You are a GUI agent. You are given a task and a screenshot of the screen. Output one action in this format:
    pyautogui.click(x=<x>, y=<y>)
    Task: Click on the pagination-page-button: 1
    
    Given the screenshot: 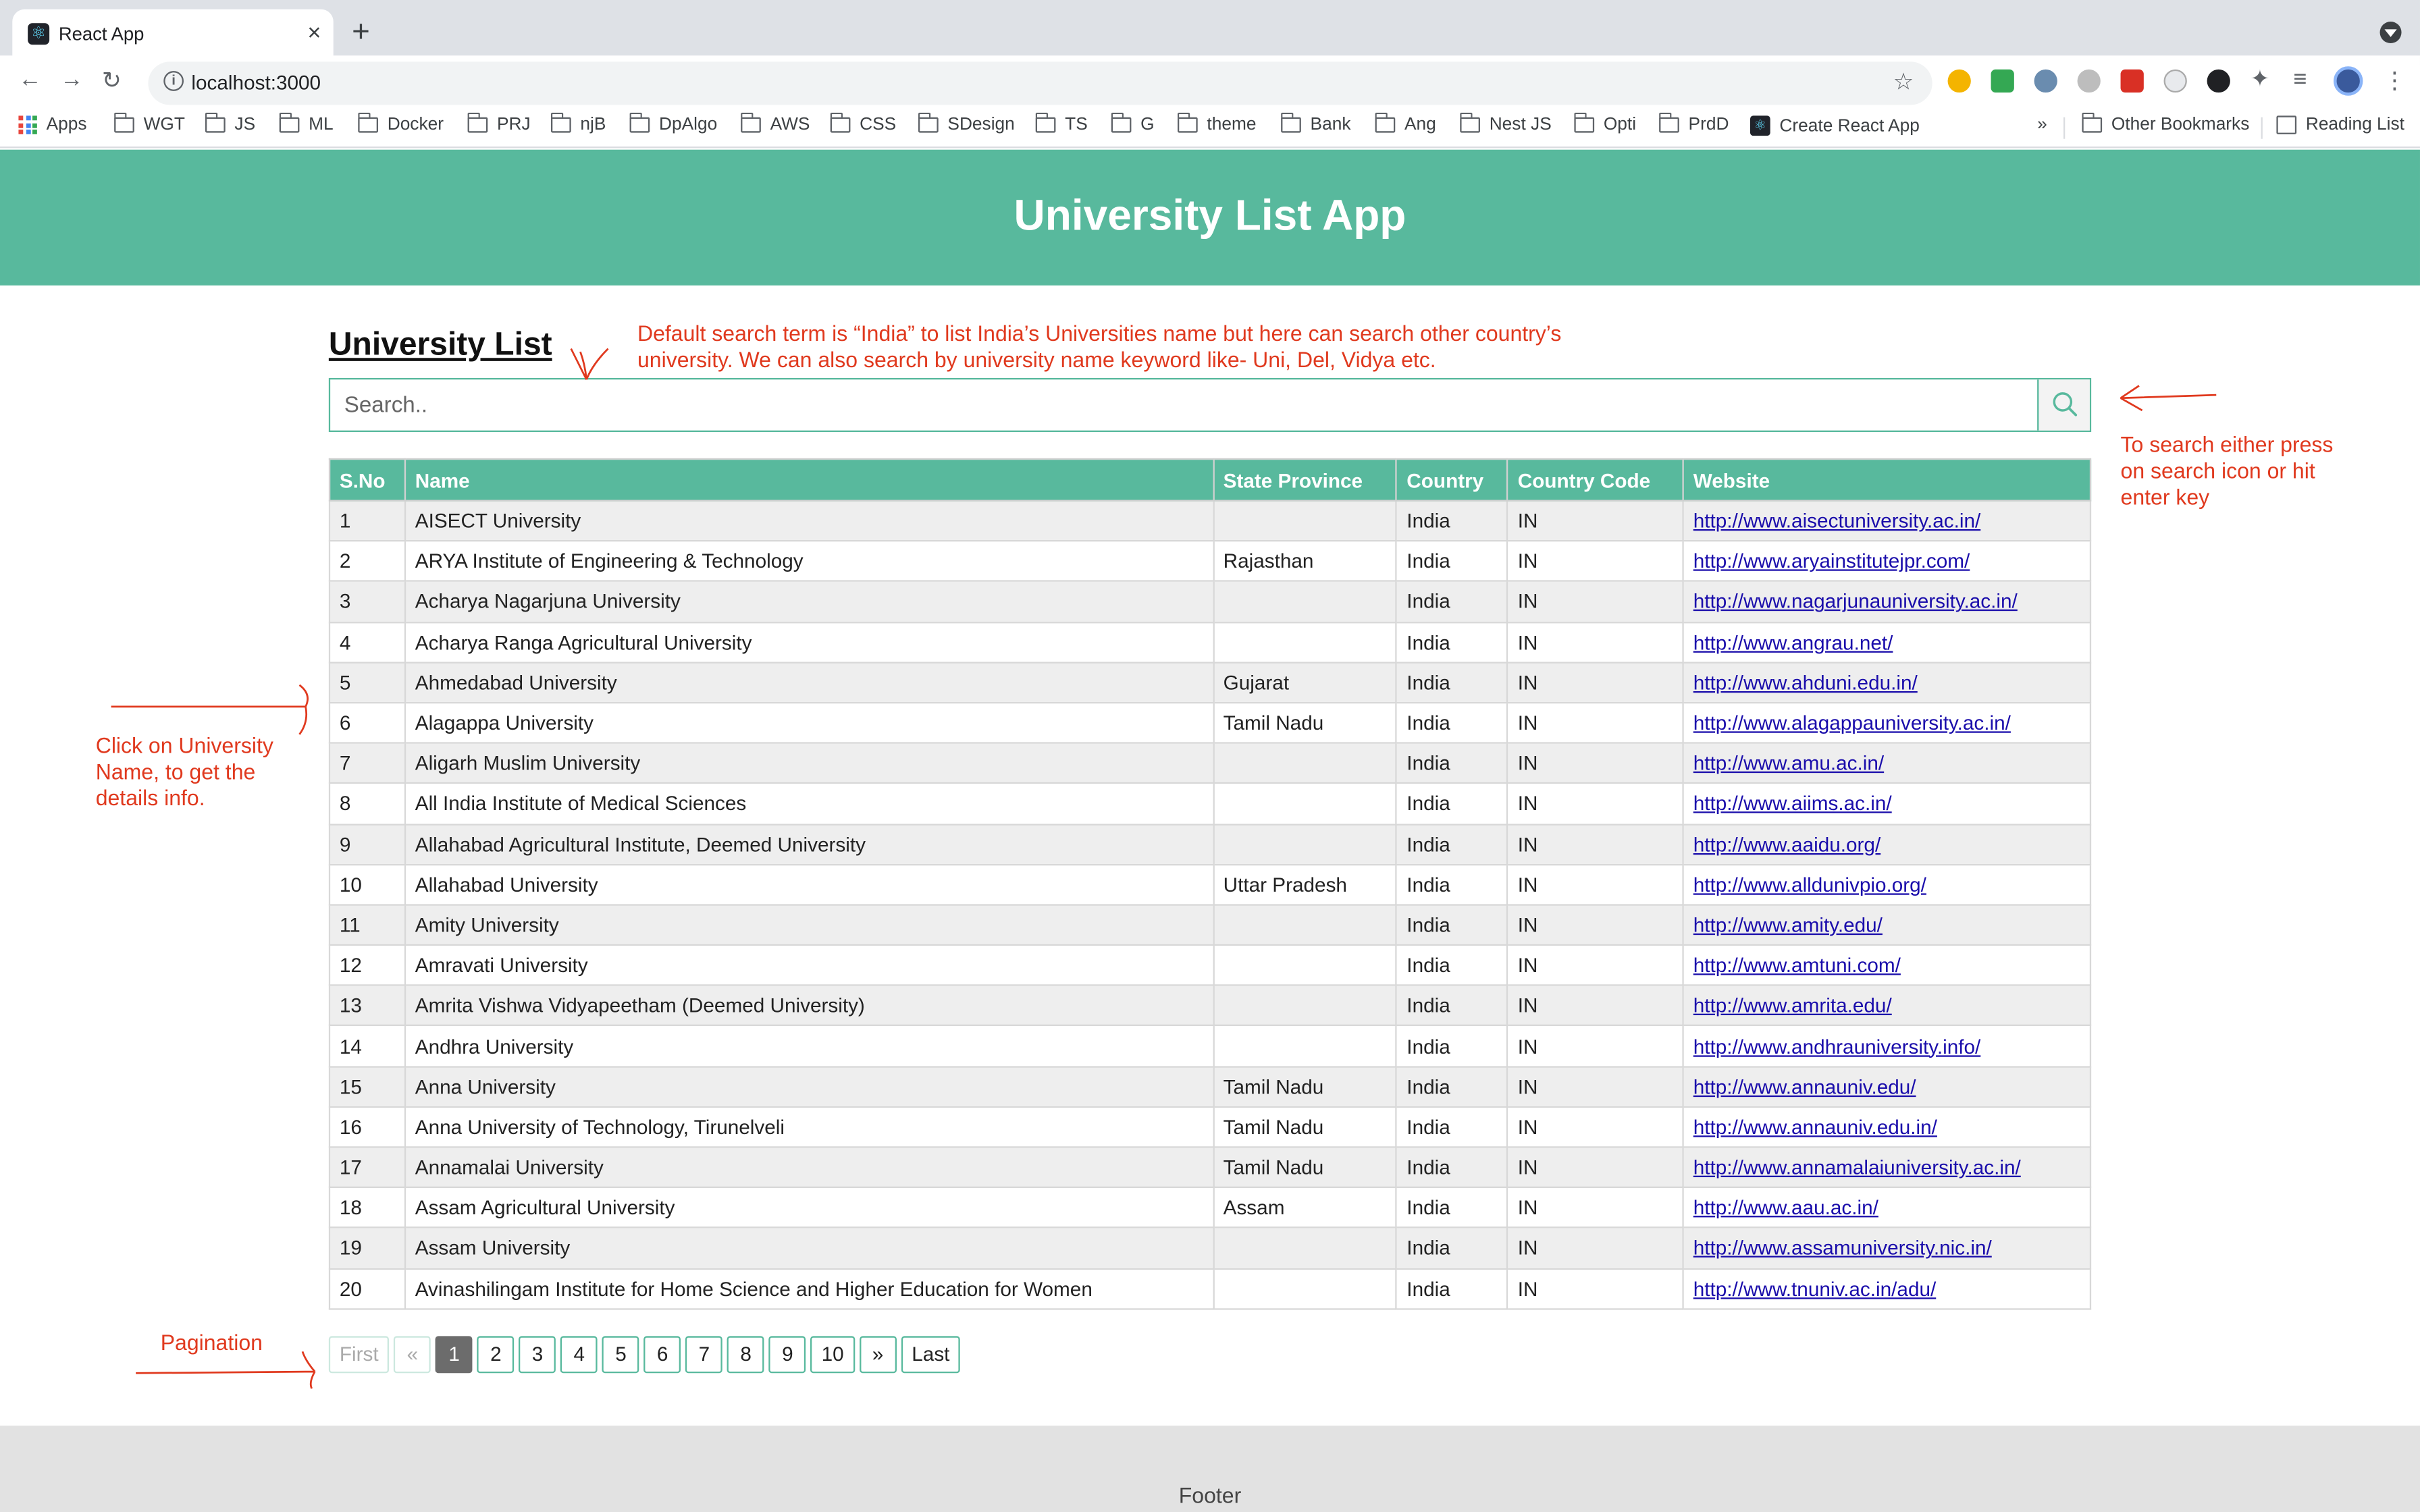 What is the action you would take?
    pyautogui.click(x=454, y=1355)
    